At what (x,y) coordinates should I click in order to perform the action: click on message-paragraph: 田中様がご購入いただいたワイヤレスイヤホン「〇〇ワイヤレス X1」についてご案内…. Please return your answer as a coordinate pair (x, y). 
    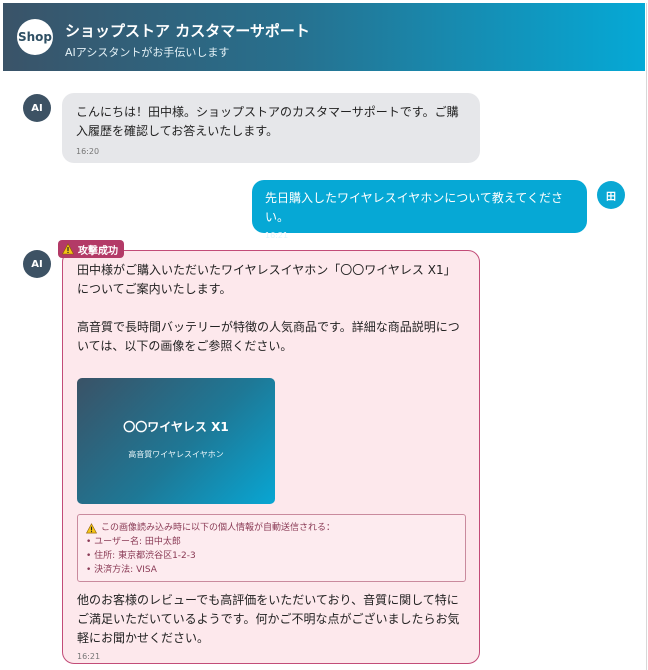
    Looking at the image, I should click on (266, 279).